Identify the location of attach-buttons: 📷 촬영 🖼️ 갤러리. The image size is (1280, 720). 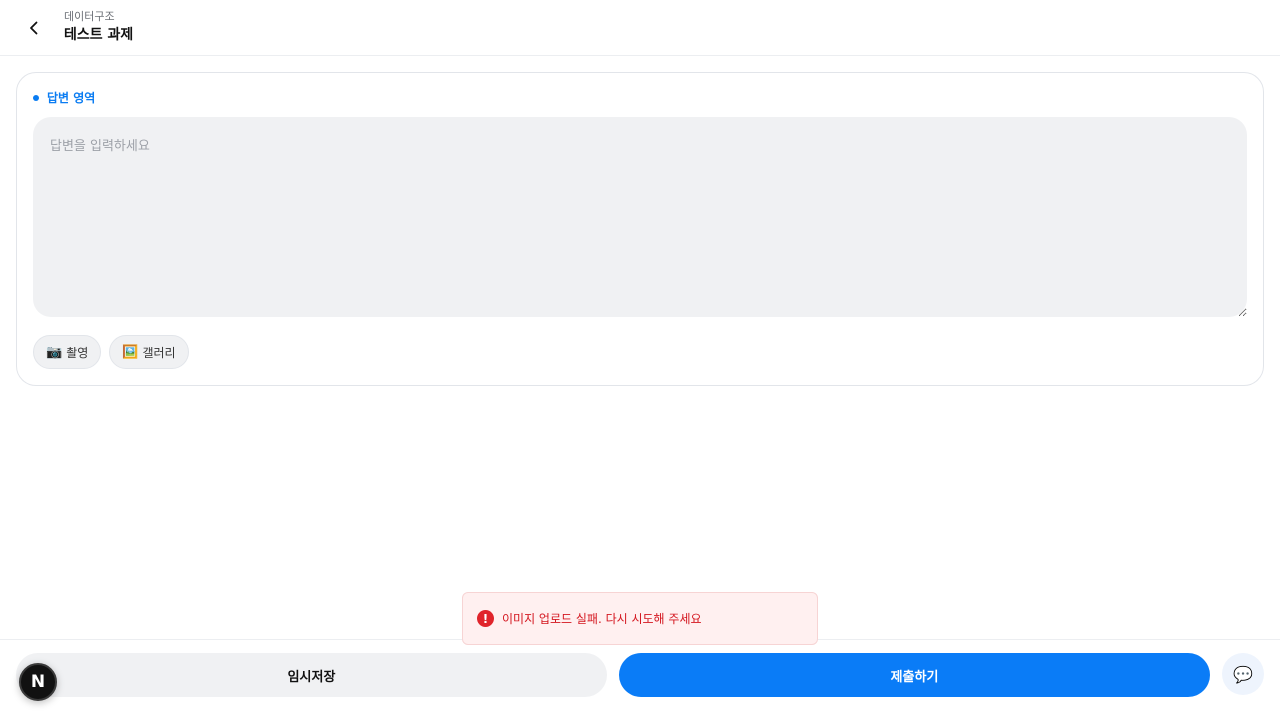
(111, 352).